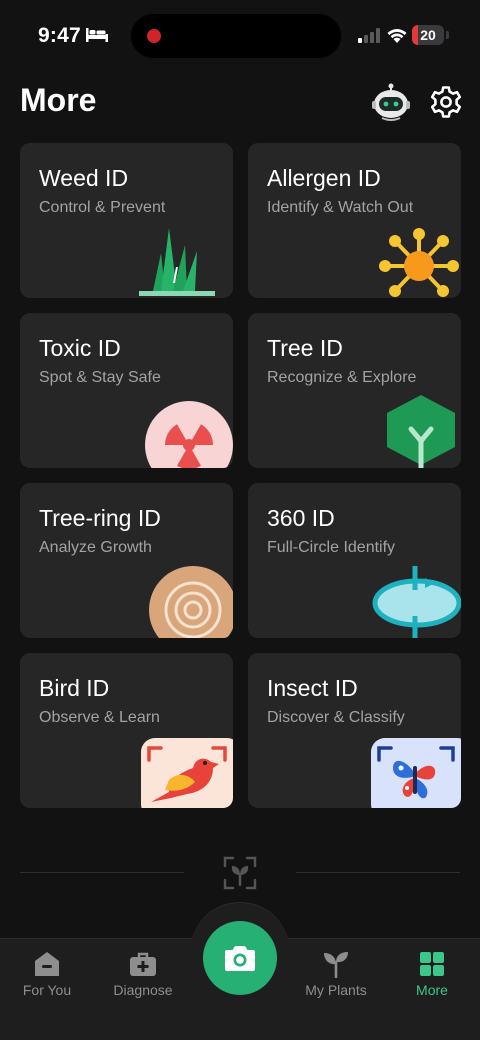 The image size is (480, 1040). What do you see at coordinates (378, 872) in the screenshot?
I see `divider-right` at bounding box center [378, 872].